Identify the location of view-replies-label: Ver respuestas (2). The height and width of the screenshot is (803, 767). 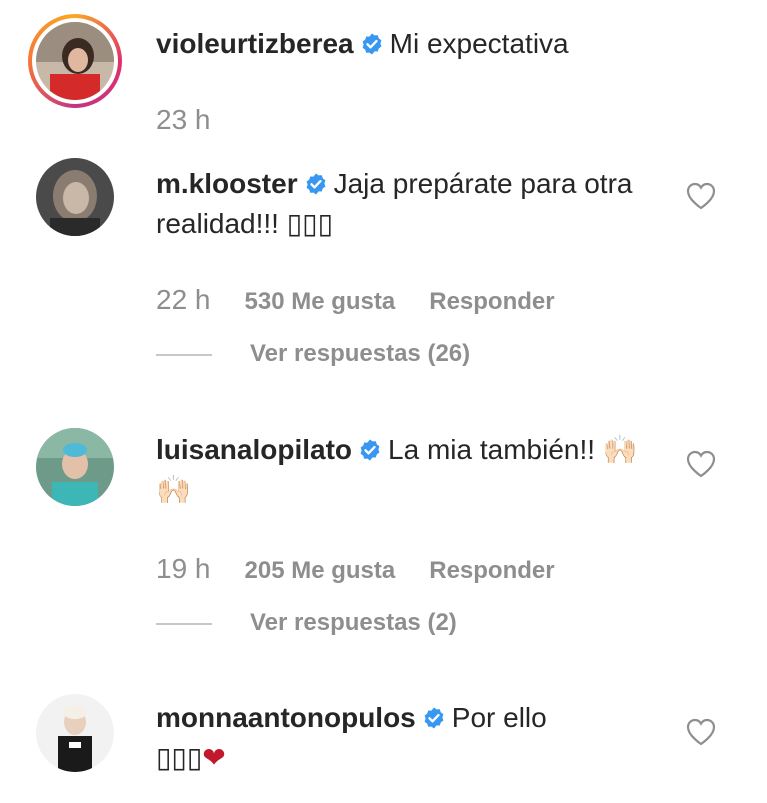
(353, 622).